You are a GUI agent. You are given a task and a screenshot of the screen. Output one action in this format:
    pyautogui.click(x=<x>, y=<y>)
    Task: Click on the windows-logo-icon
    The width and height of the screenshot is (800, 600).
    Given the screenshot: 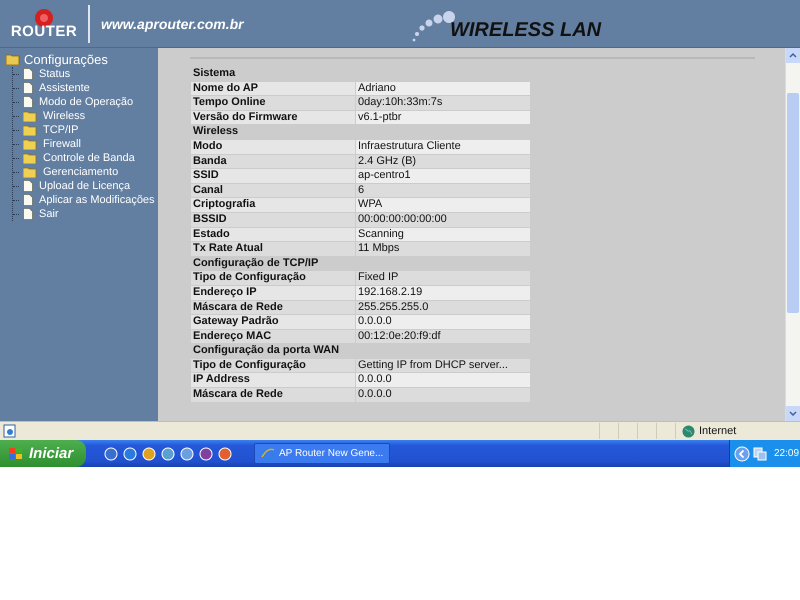 What is the action you would take?
    pyautogui.click(x=16, y=453)
    